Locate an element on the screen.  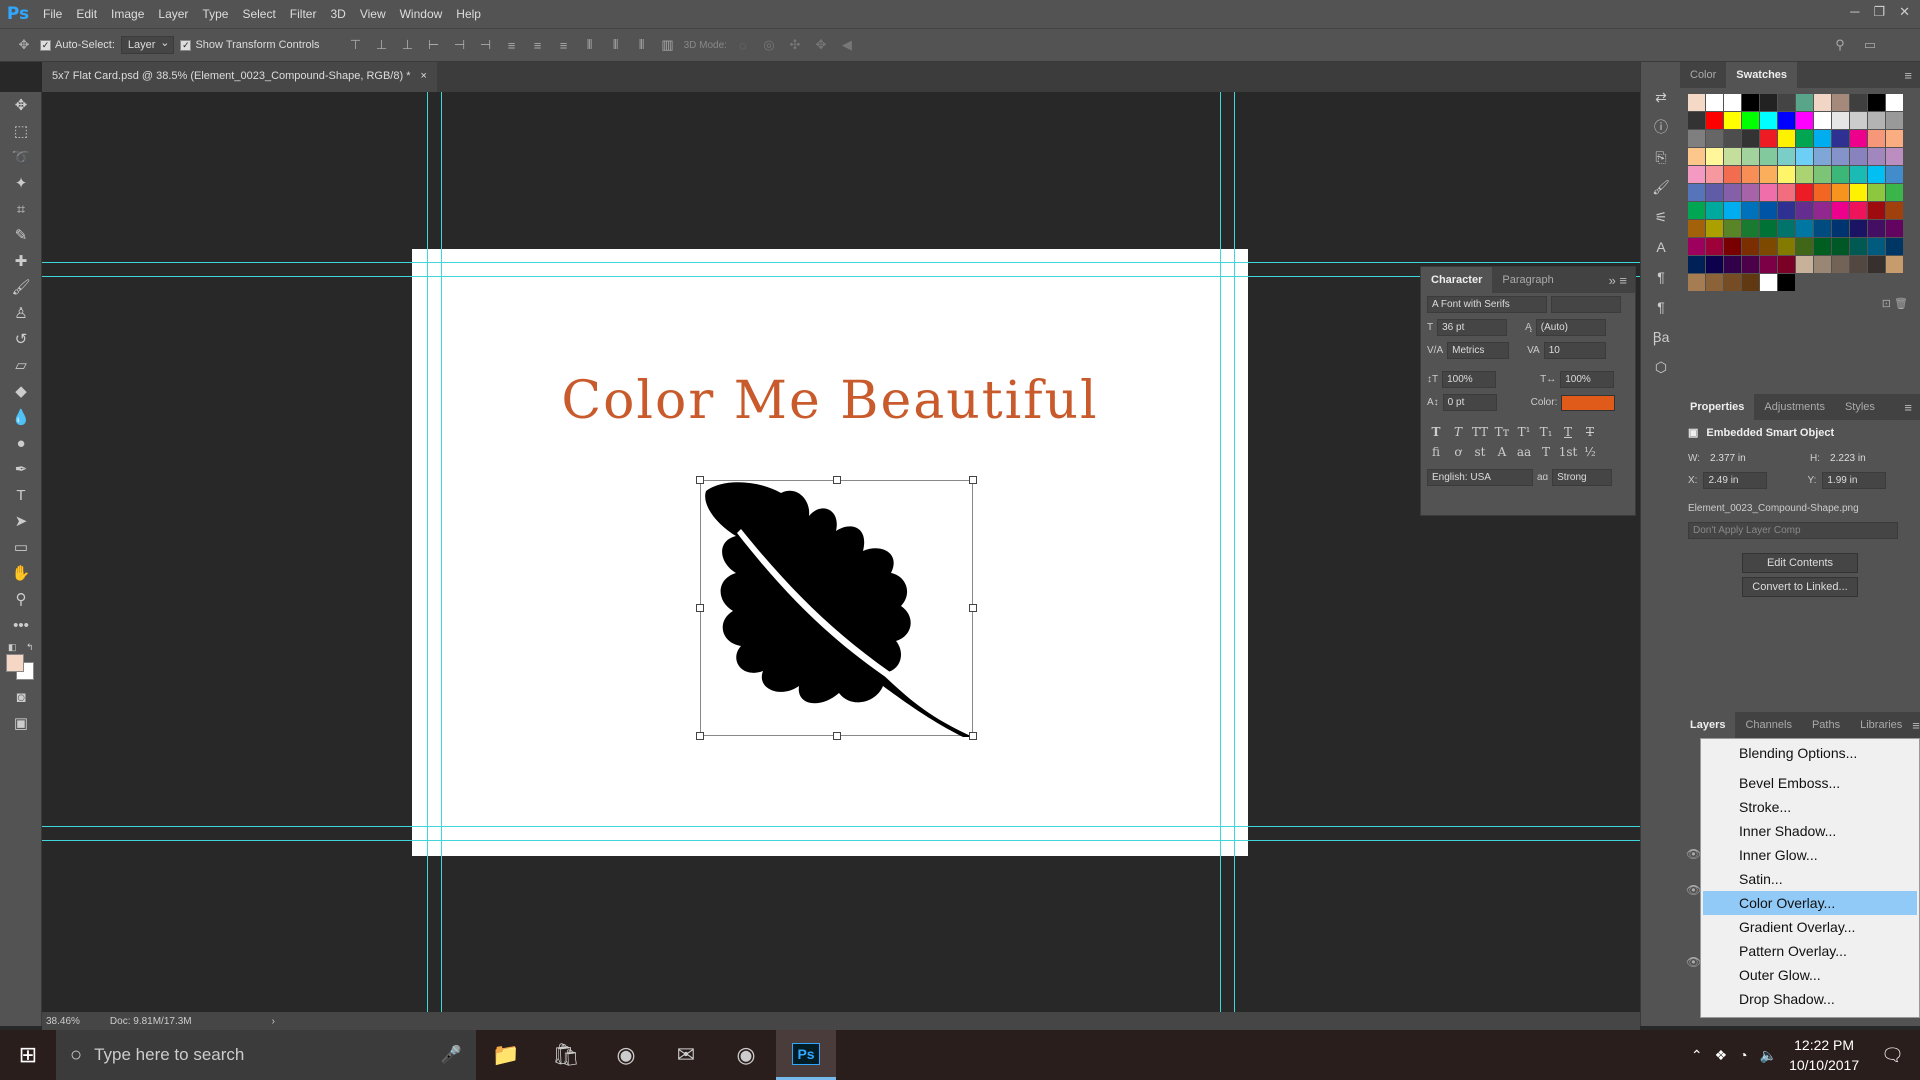
superscript-button: T¹ is located at coordinates (1524, 432).